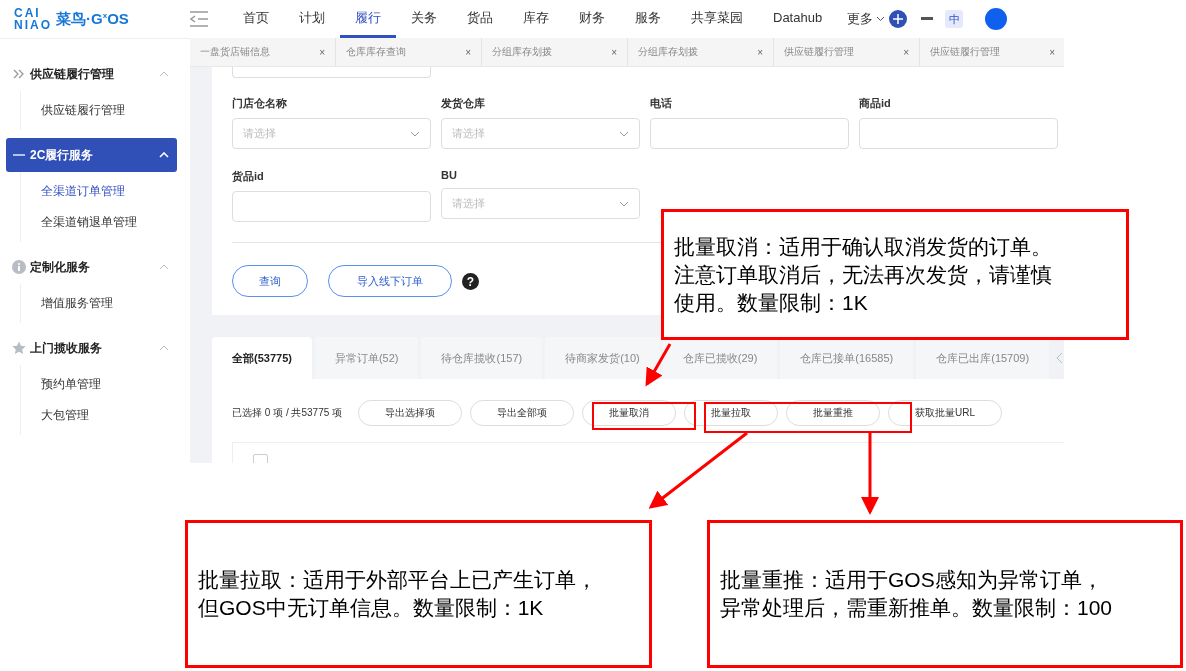 The height and width of the screenshot is (671, 1186). I want to click on logo-text: NIAO, so click(33, 25).